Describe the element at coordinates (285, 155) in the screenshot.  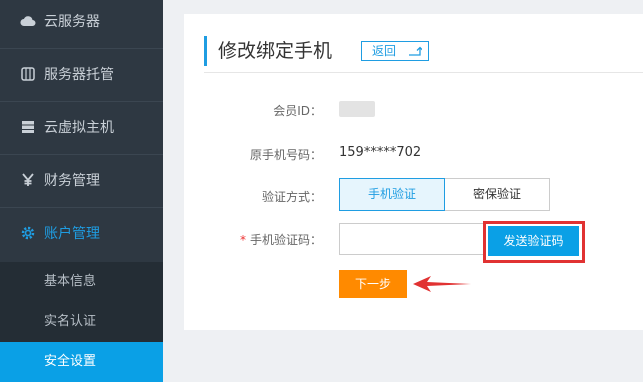
I see `phone-label: 原手机号码：` at that location.